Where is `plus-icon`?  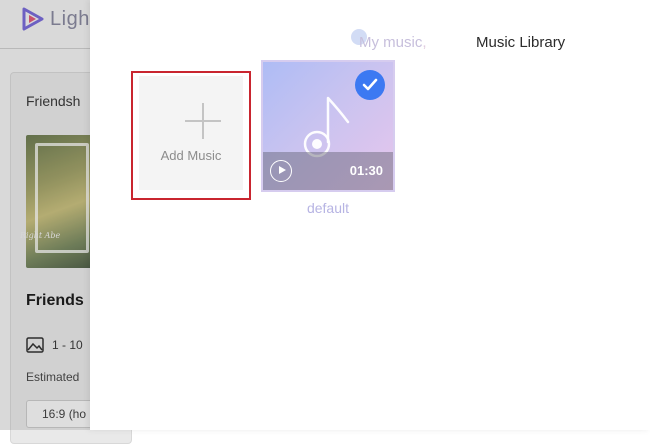
plus-icon is located at coordinates (203, 121).